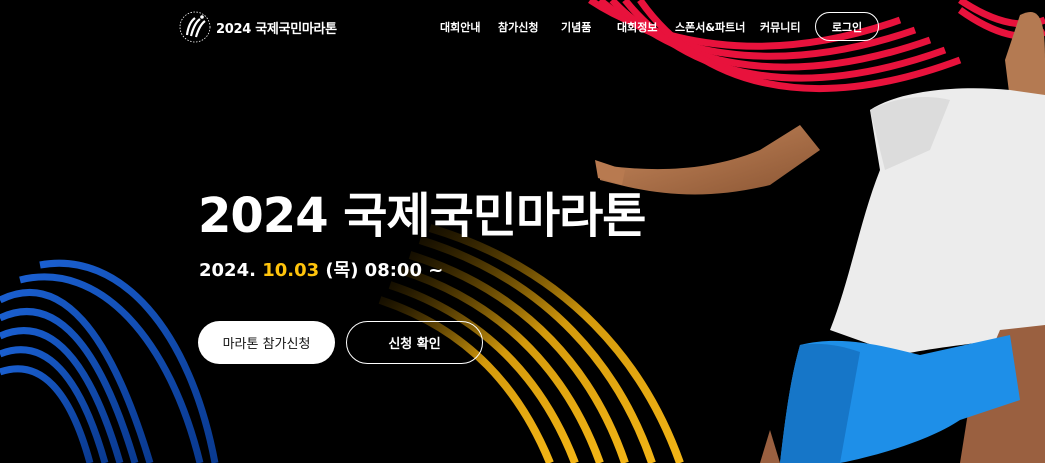 This screenshot has height=463, width=1045. What do you see at coordinates (276, 29) in the screenshot?
I see `site-logo-text: 2024 국제국민마라톤` at bounding box center [276, 29].